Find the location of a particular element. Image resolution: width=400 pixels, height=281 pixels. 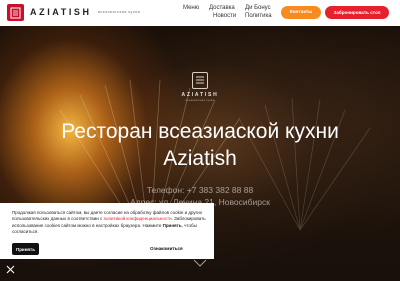

close-icon is located at coordinates (10, 269).